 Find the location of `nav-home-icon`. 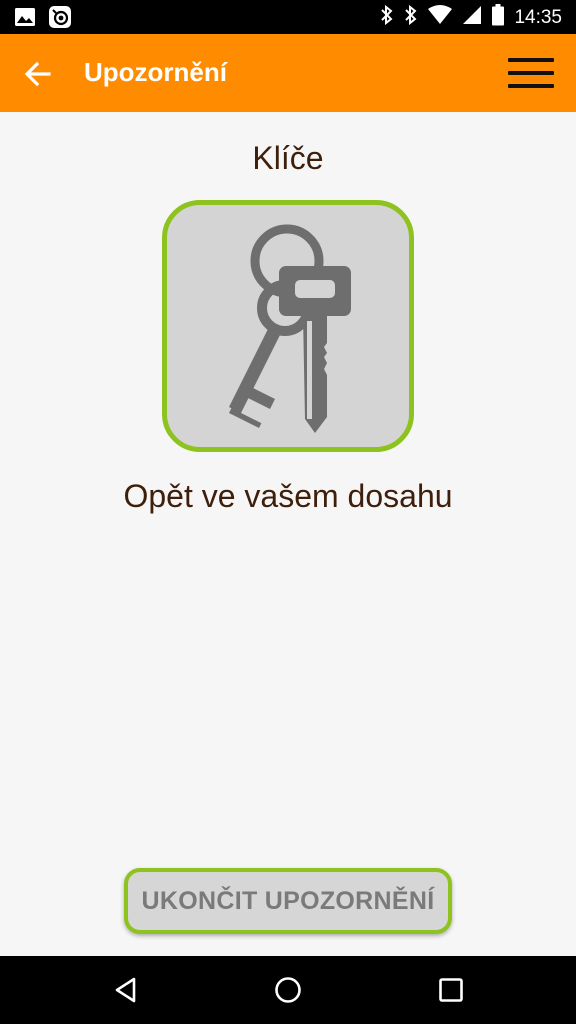

nav-home-icon is located at coordinates (288, 990).